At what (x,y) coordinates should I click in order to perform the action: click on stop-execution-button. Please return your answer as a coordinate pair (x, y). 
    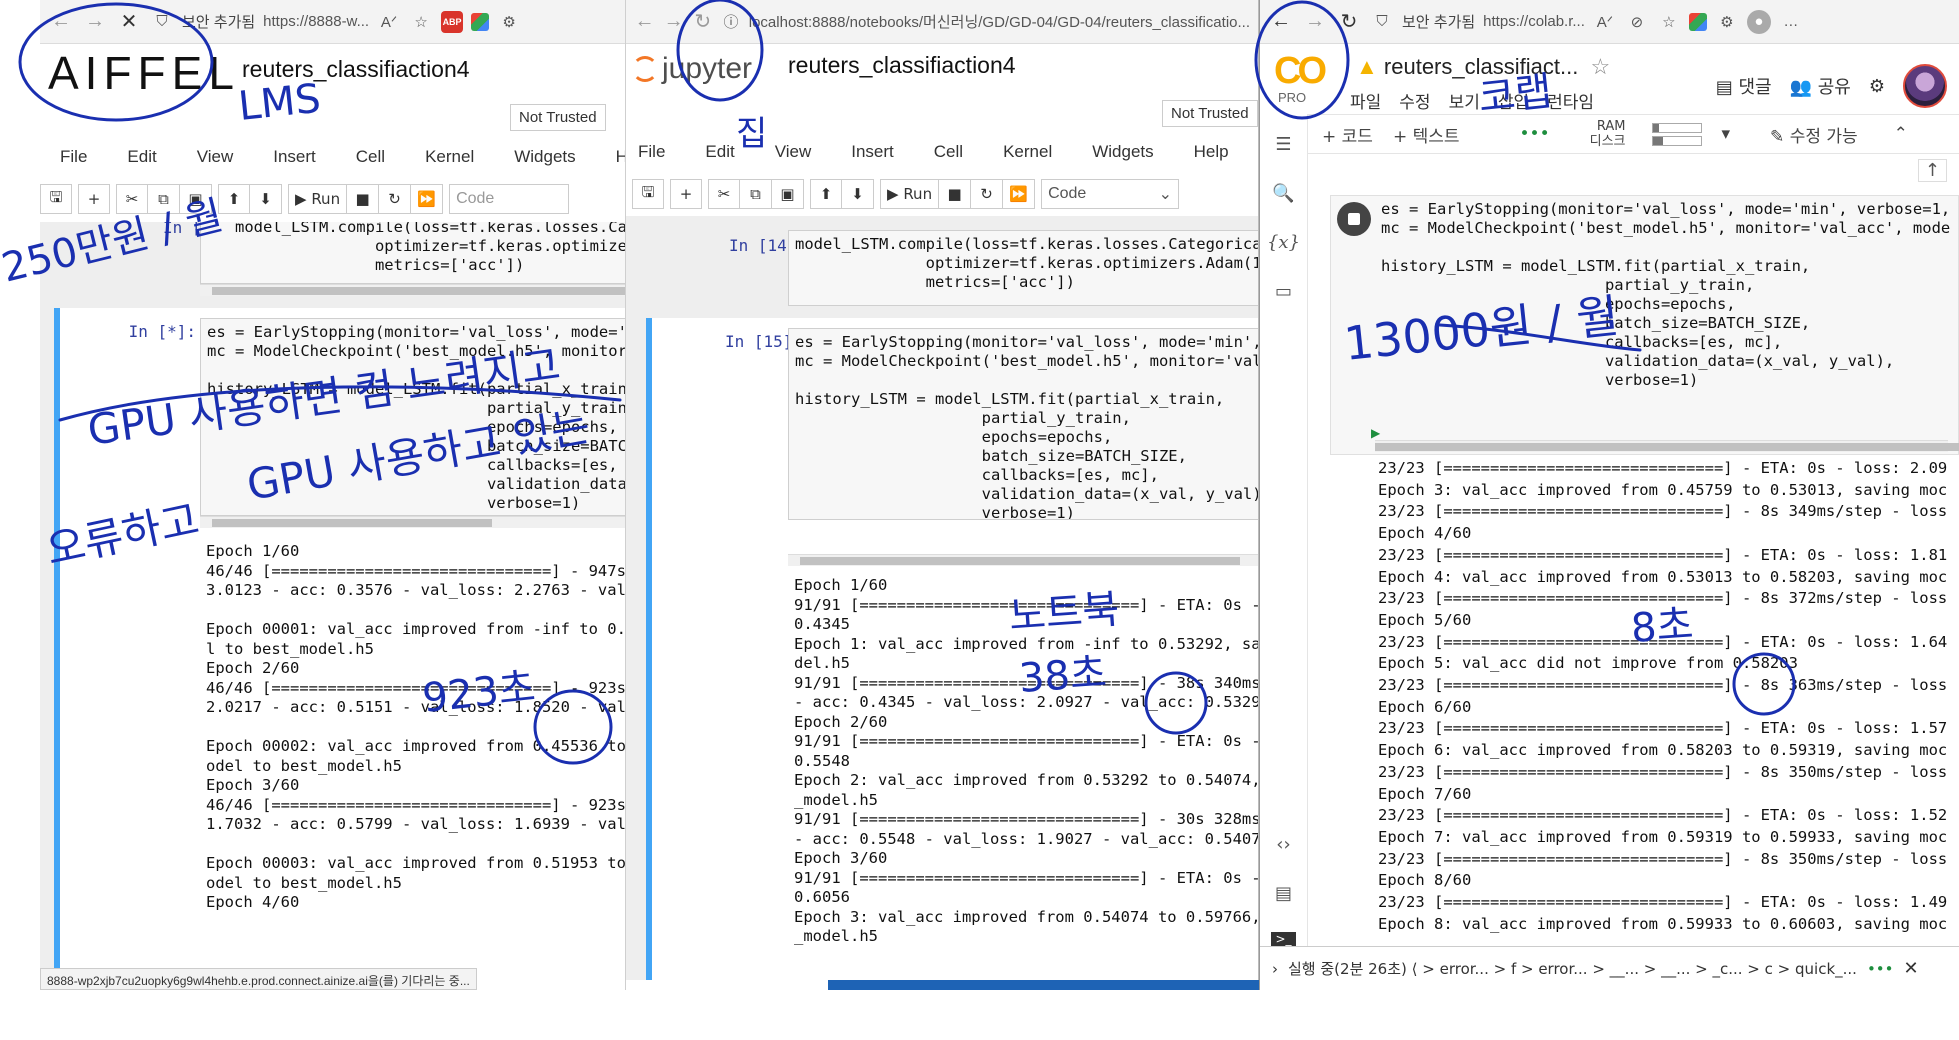
    Looking at the image, I should click on (1354, 219).